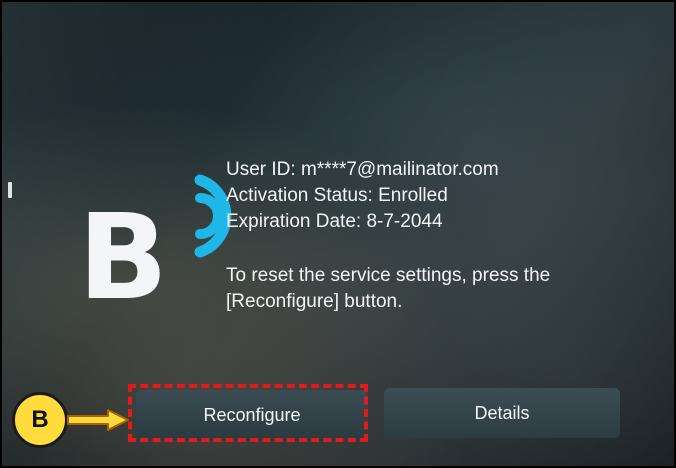  What do you see at coordinates (314, 301) in the screenshot?
I see `reset-instruction-line2: [Reconfigure] button.` at bounding box center [314, 301].